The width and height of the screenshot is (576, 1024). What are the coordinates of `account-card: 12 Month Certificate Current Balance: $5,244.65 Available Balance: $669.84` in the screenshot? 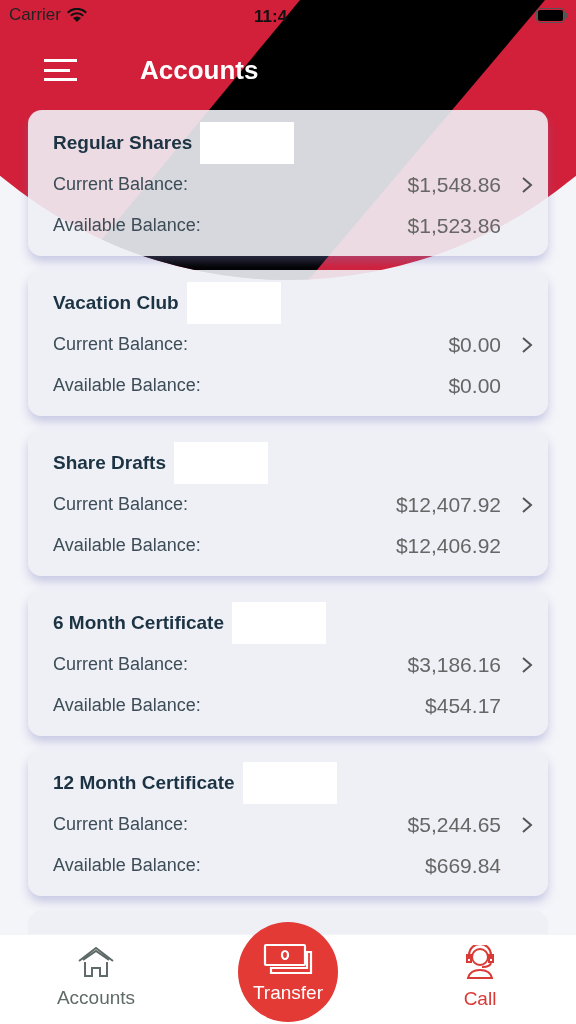 It's located at (288, 823).